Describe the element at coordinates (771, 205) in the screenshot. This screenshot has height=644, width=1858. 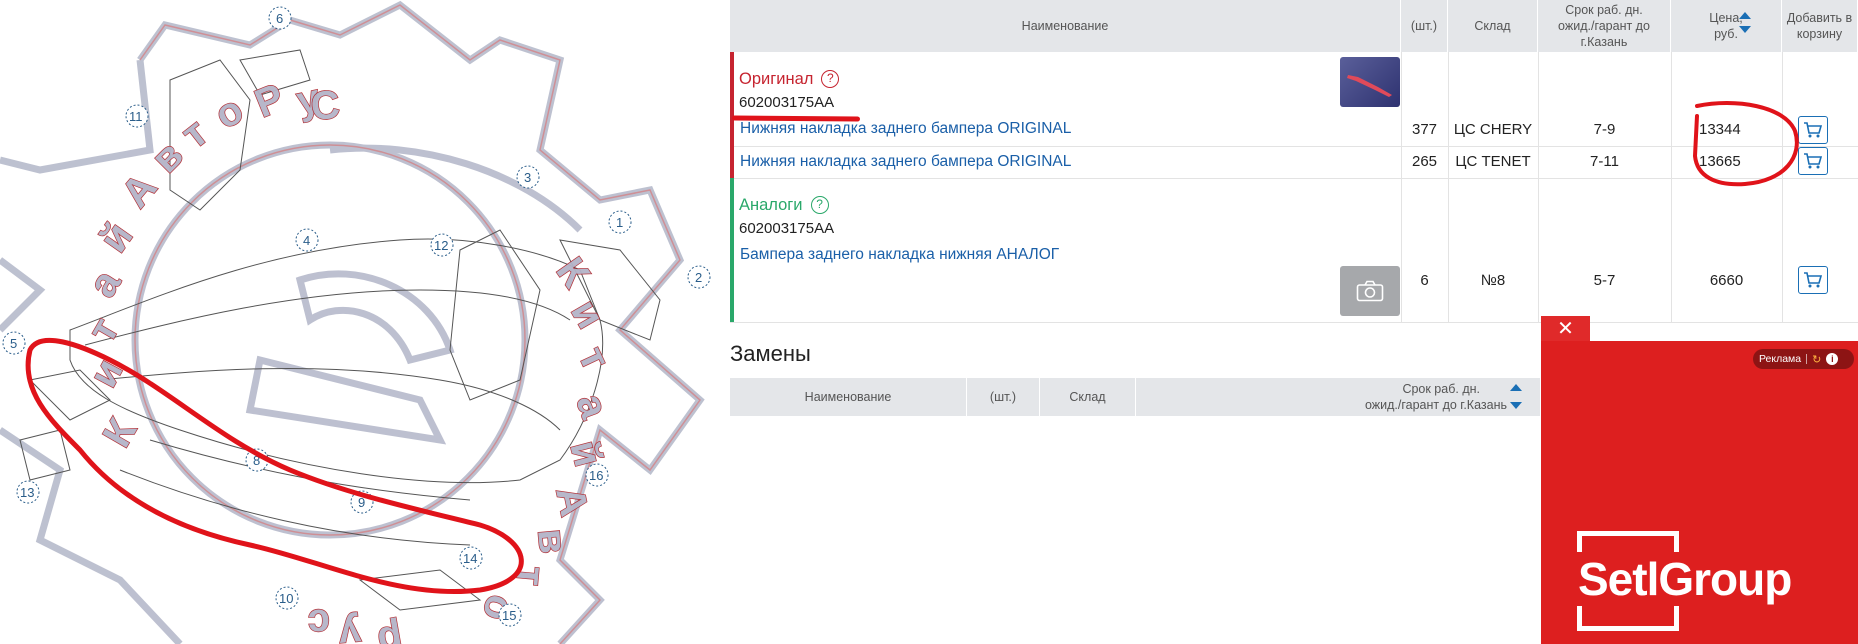
I see `analogs-title-label: Аналоги` at that location.